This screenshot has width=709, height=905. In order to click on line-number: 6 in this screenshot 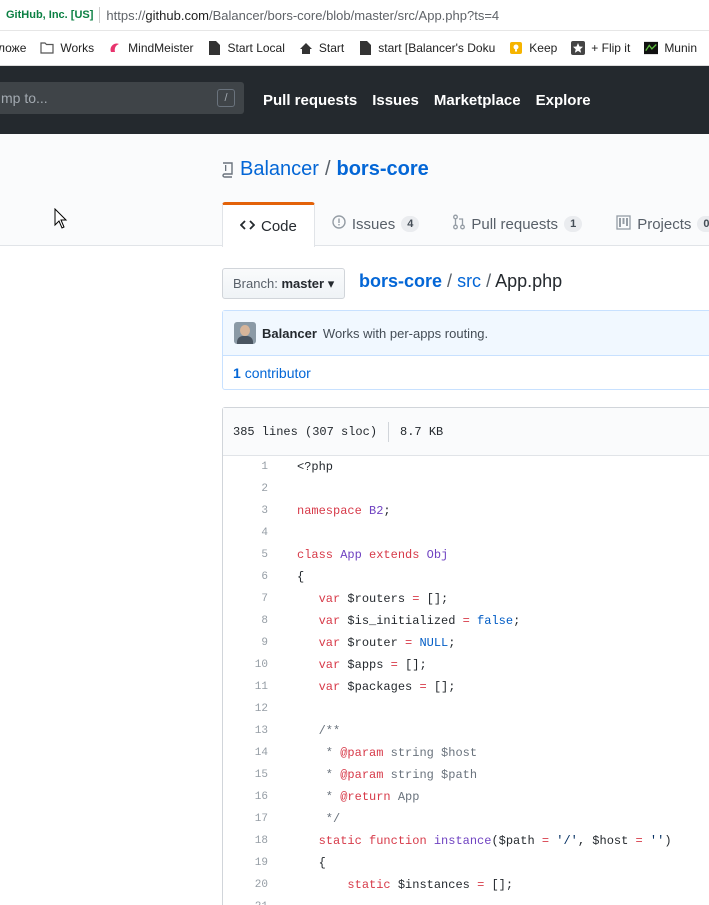, I will do `click(245, 577)`.